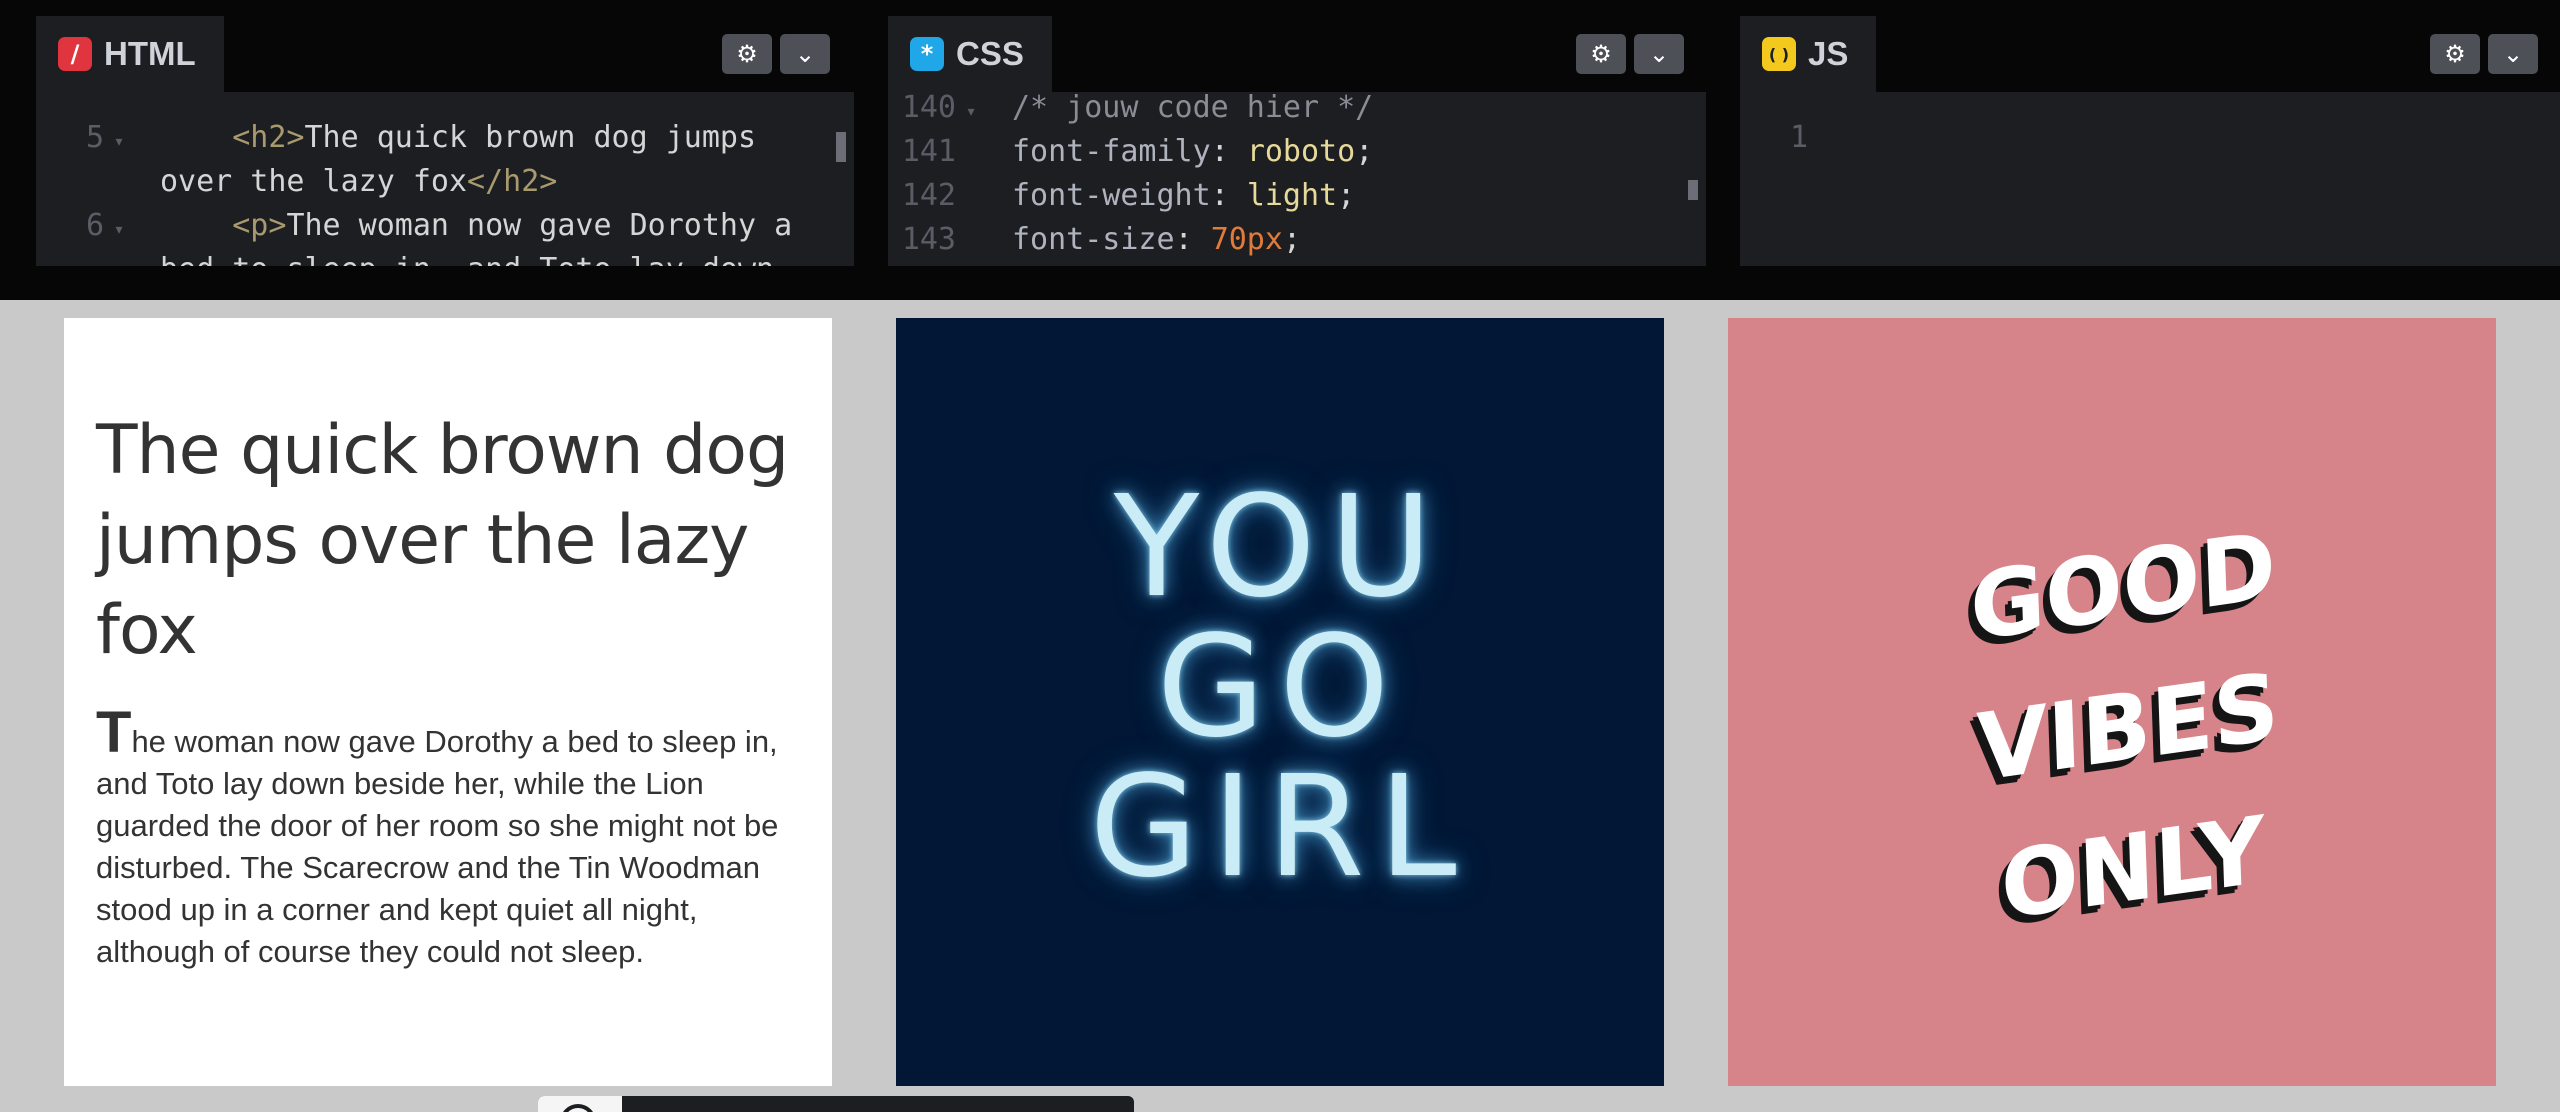 This screenshot has height=1112, width=2560. I want to click on code-token: bed to sleep in, and Toto lay down, so click(467, 259).